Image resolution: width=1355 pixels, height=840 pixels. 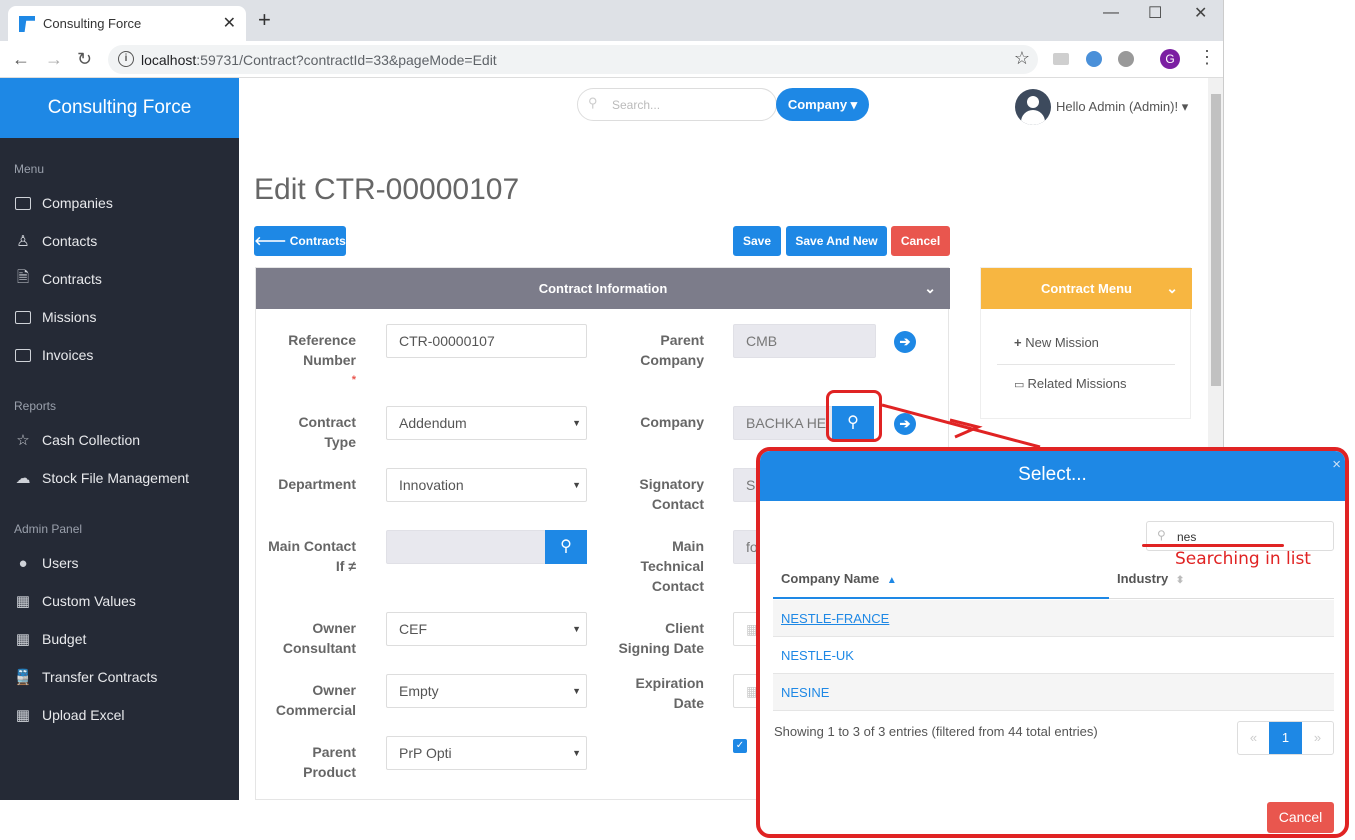 What do you see at coordinates (1317, 738) in the screenshot?
I see `pager-next: »` at bounding box center [1317, 738].